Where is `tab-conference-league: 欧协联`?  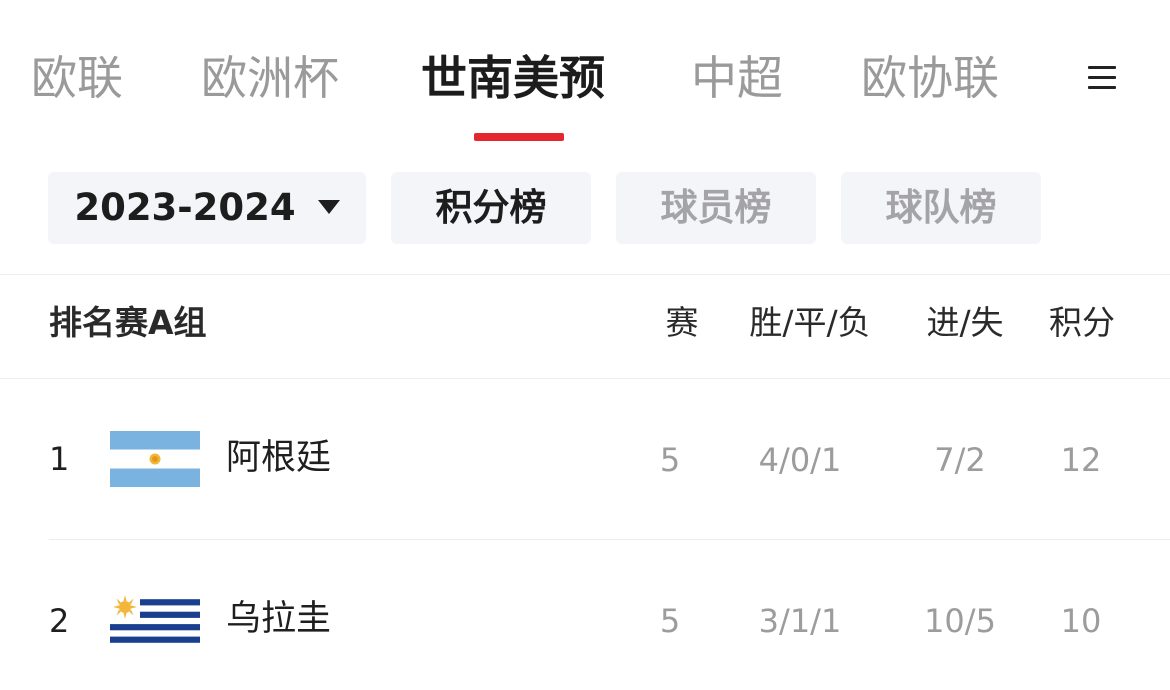 tab-conference-league: 欧协联 is located at coordinates (930, 78).